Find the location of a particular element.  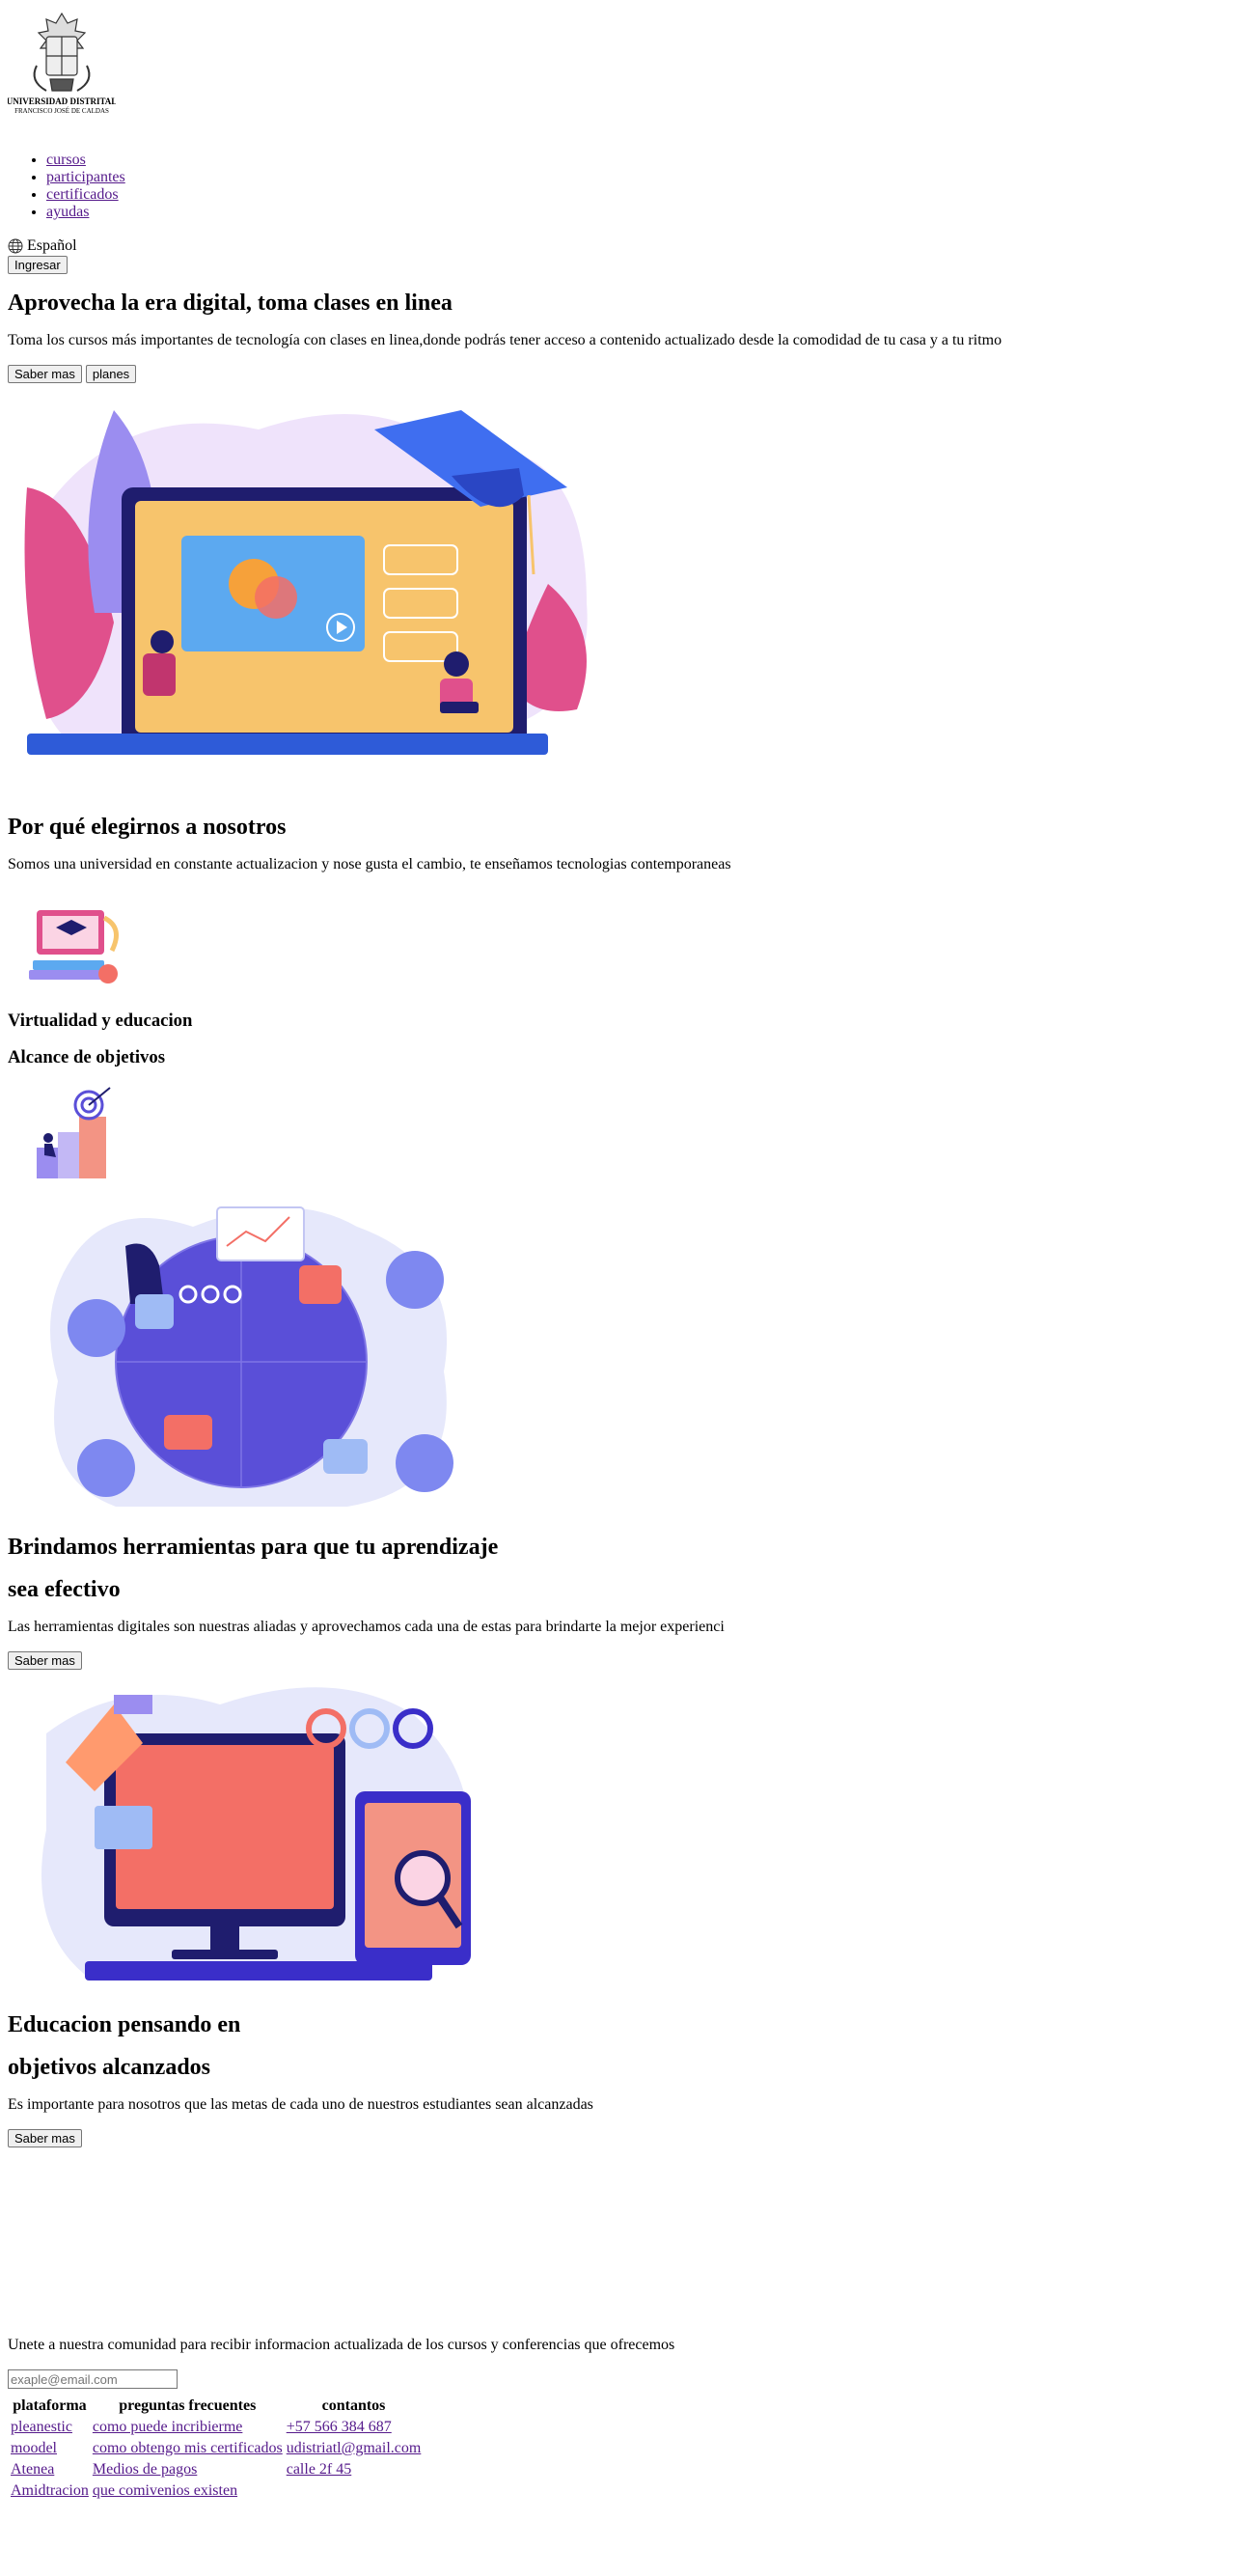

footer-link-faq-certificados: como obtengo mis certificados is located at coordinates (188, 2448).